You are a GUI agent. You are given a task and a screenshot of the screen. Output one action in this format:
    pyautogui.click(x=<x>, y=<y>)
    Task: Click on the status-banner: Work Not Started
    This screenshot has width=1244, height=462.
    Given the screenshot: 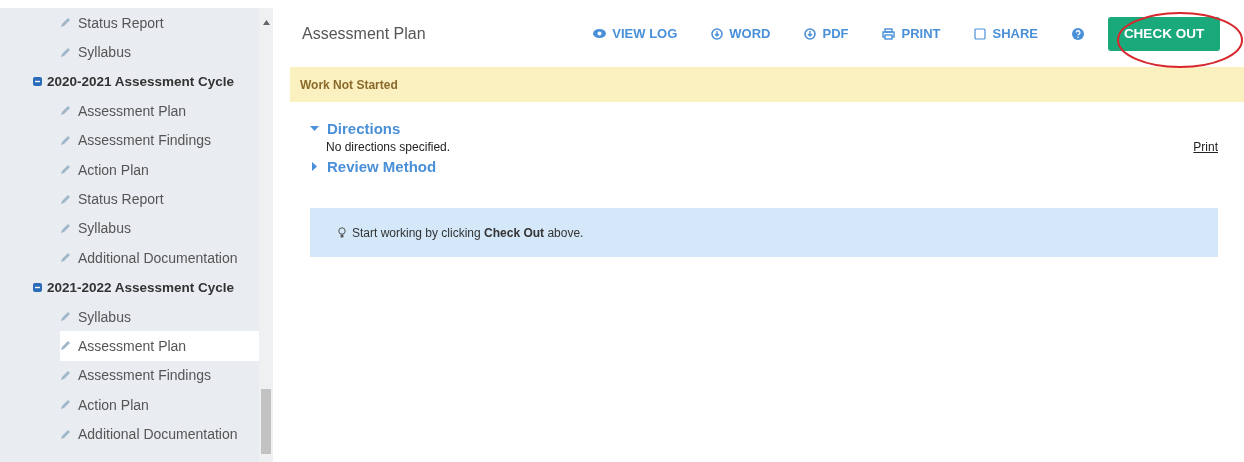 What is the action you would take?
    pyautogui.click(x=767, y=84)
    